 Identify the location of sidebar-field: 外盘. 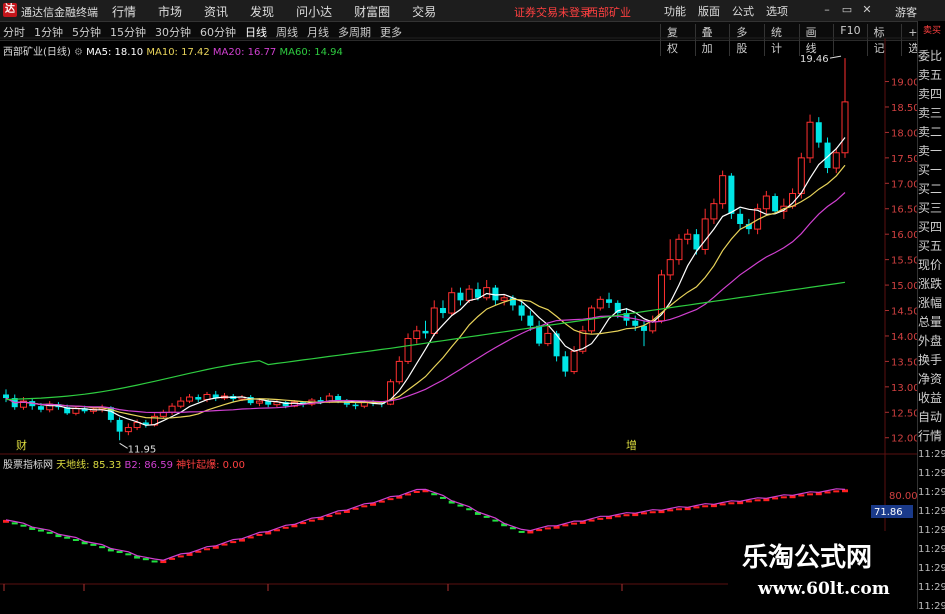
(930, 341).